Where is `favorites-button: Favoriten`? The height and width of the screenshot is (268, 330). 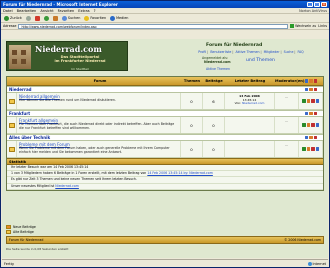
favorites-button: Favoriten is located at coordinates (95, 18).